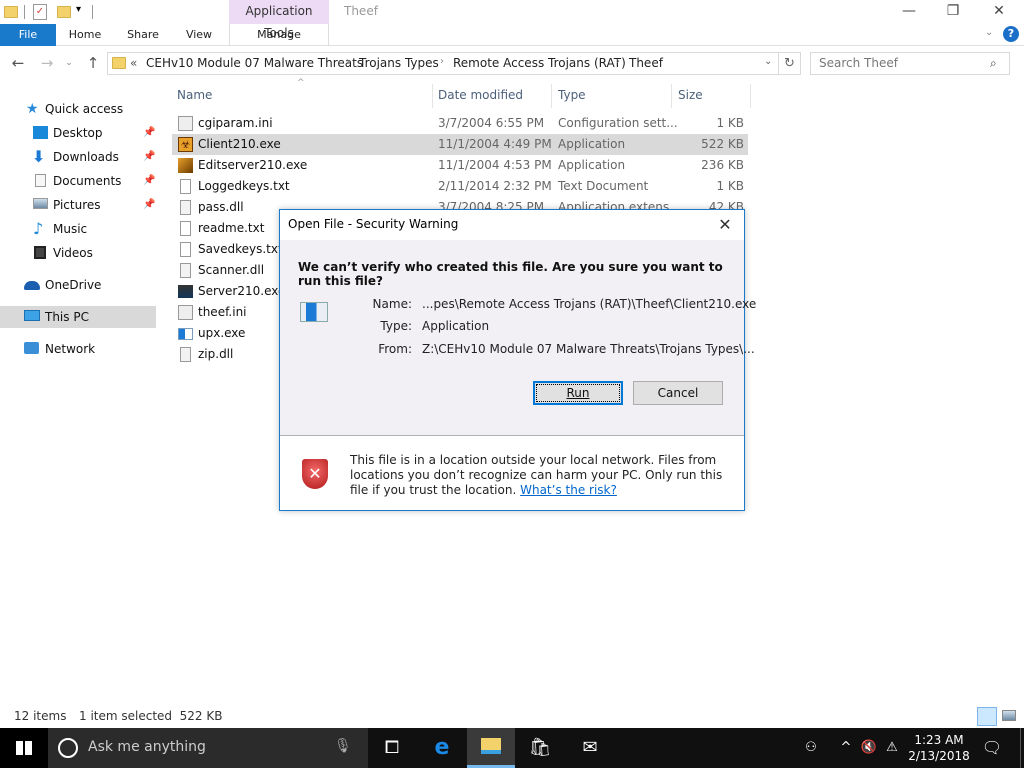 The image size is (1024, 768). I want to click on file-explorer-taskbar-button, so click(491, 748).